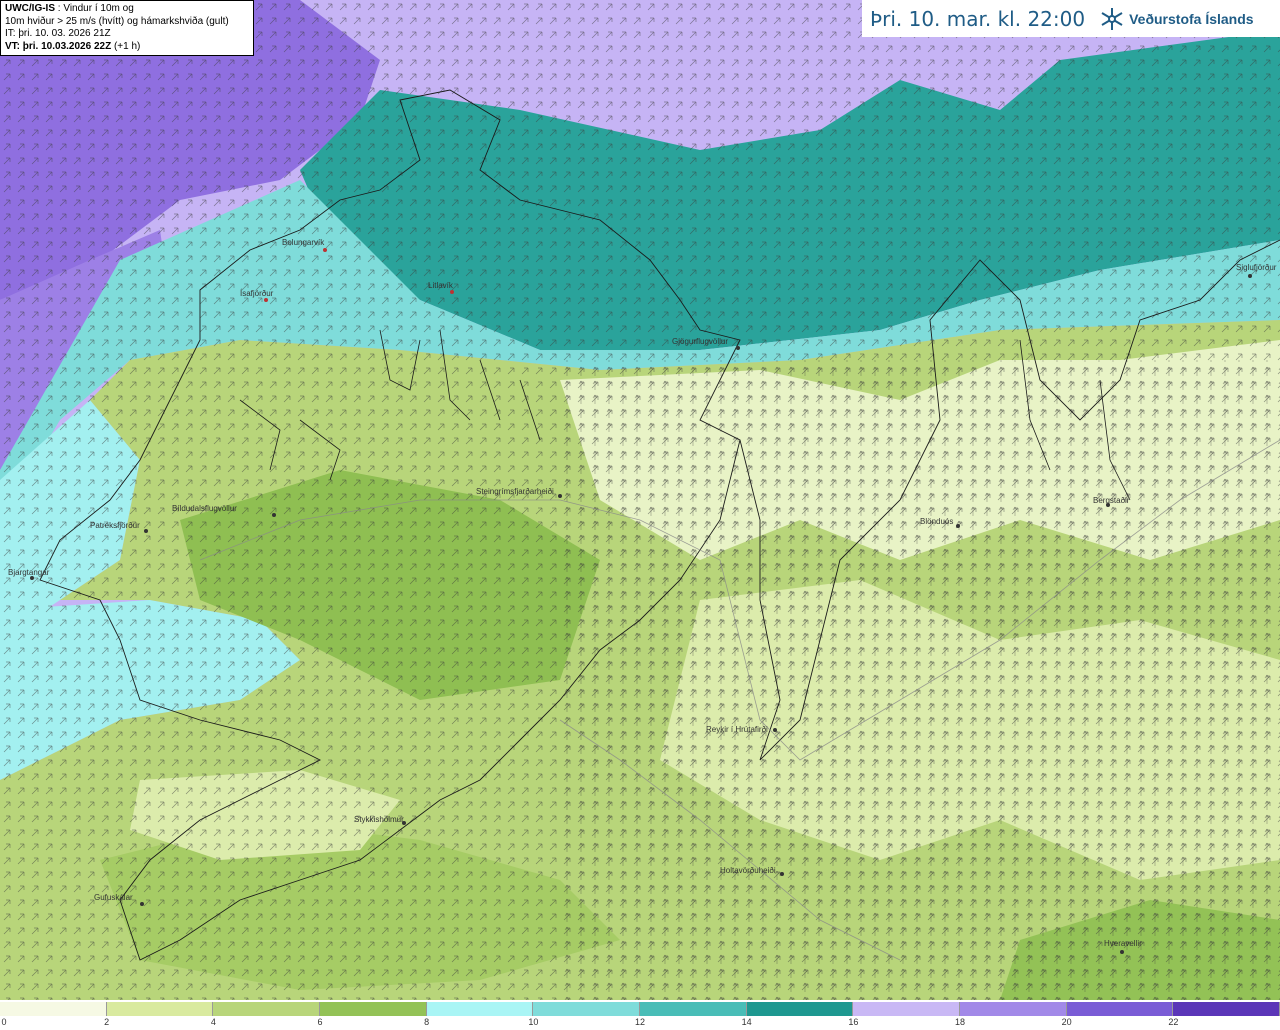  Describe the element at coordinates (30, 8) in the screenshot. I see `model-name: UWC/IG-IS` at that location.